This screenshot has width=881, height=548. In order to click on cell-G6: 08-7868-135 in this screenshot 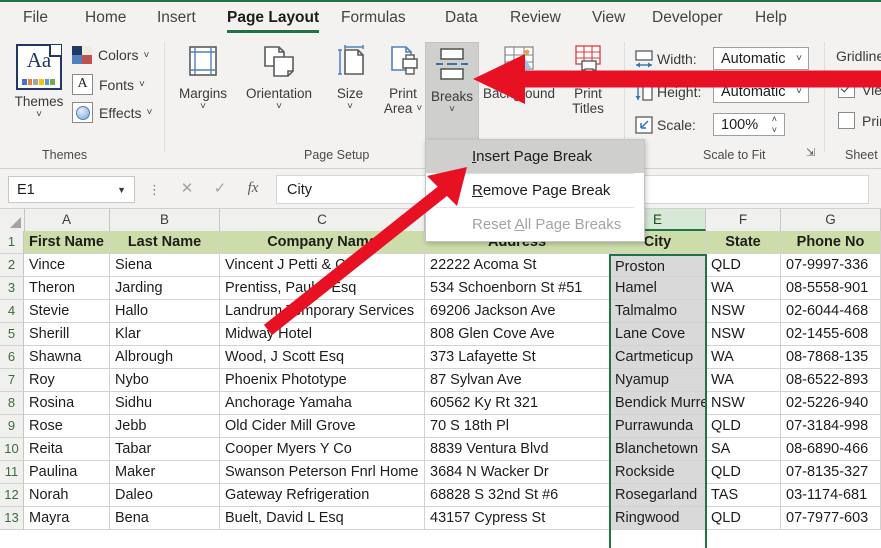, I will do `click(831, 357)`.